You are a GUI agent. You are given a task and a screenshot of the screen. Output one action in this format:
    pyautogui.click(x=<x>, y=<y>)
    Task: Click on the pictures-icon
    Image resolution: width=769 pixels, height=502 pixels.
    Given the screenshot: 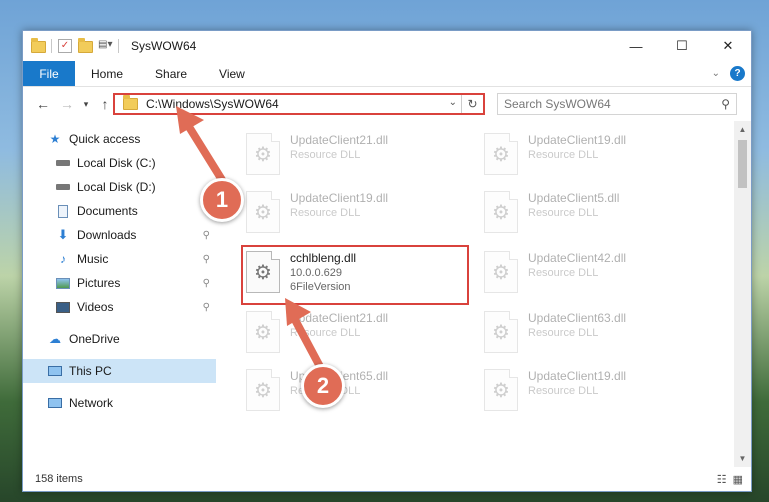 What is the action you would take?
    pyautogui.click(x=63, y=283)
    